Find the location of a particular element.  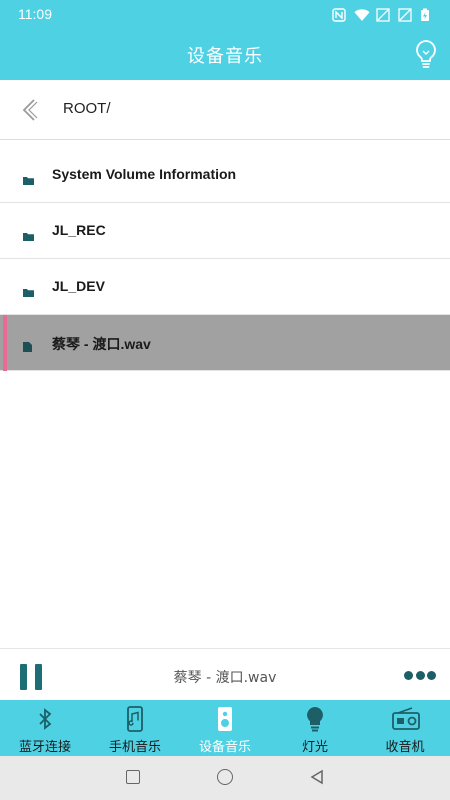

bluetooth-icon is located at coordinates (45, 719).